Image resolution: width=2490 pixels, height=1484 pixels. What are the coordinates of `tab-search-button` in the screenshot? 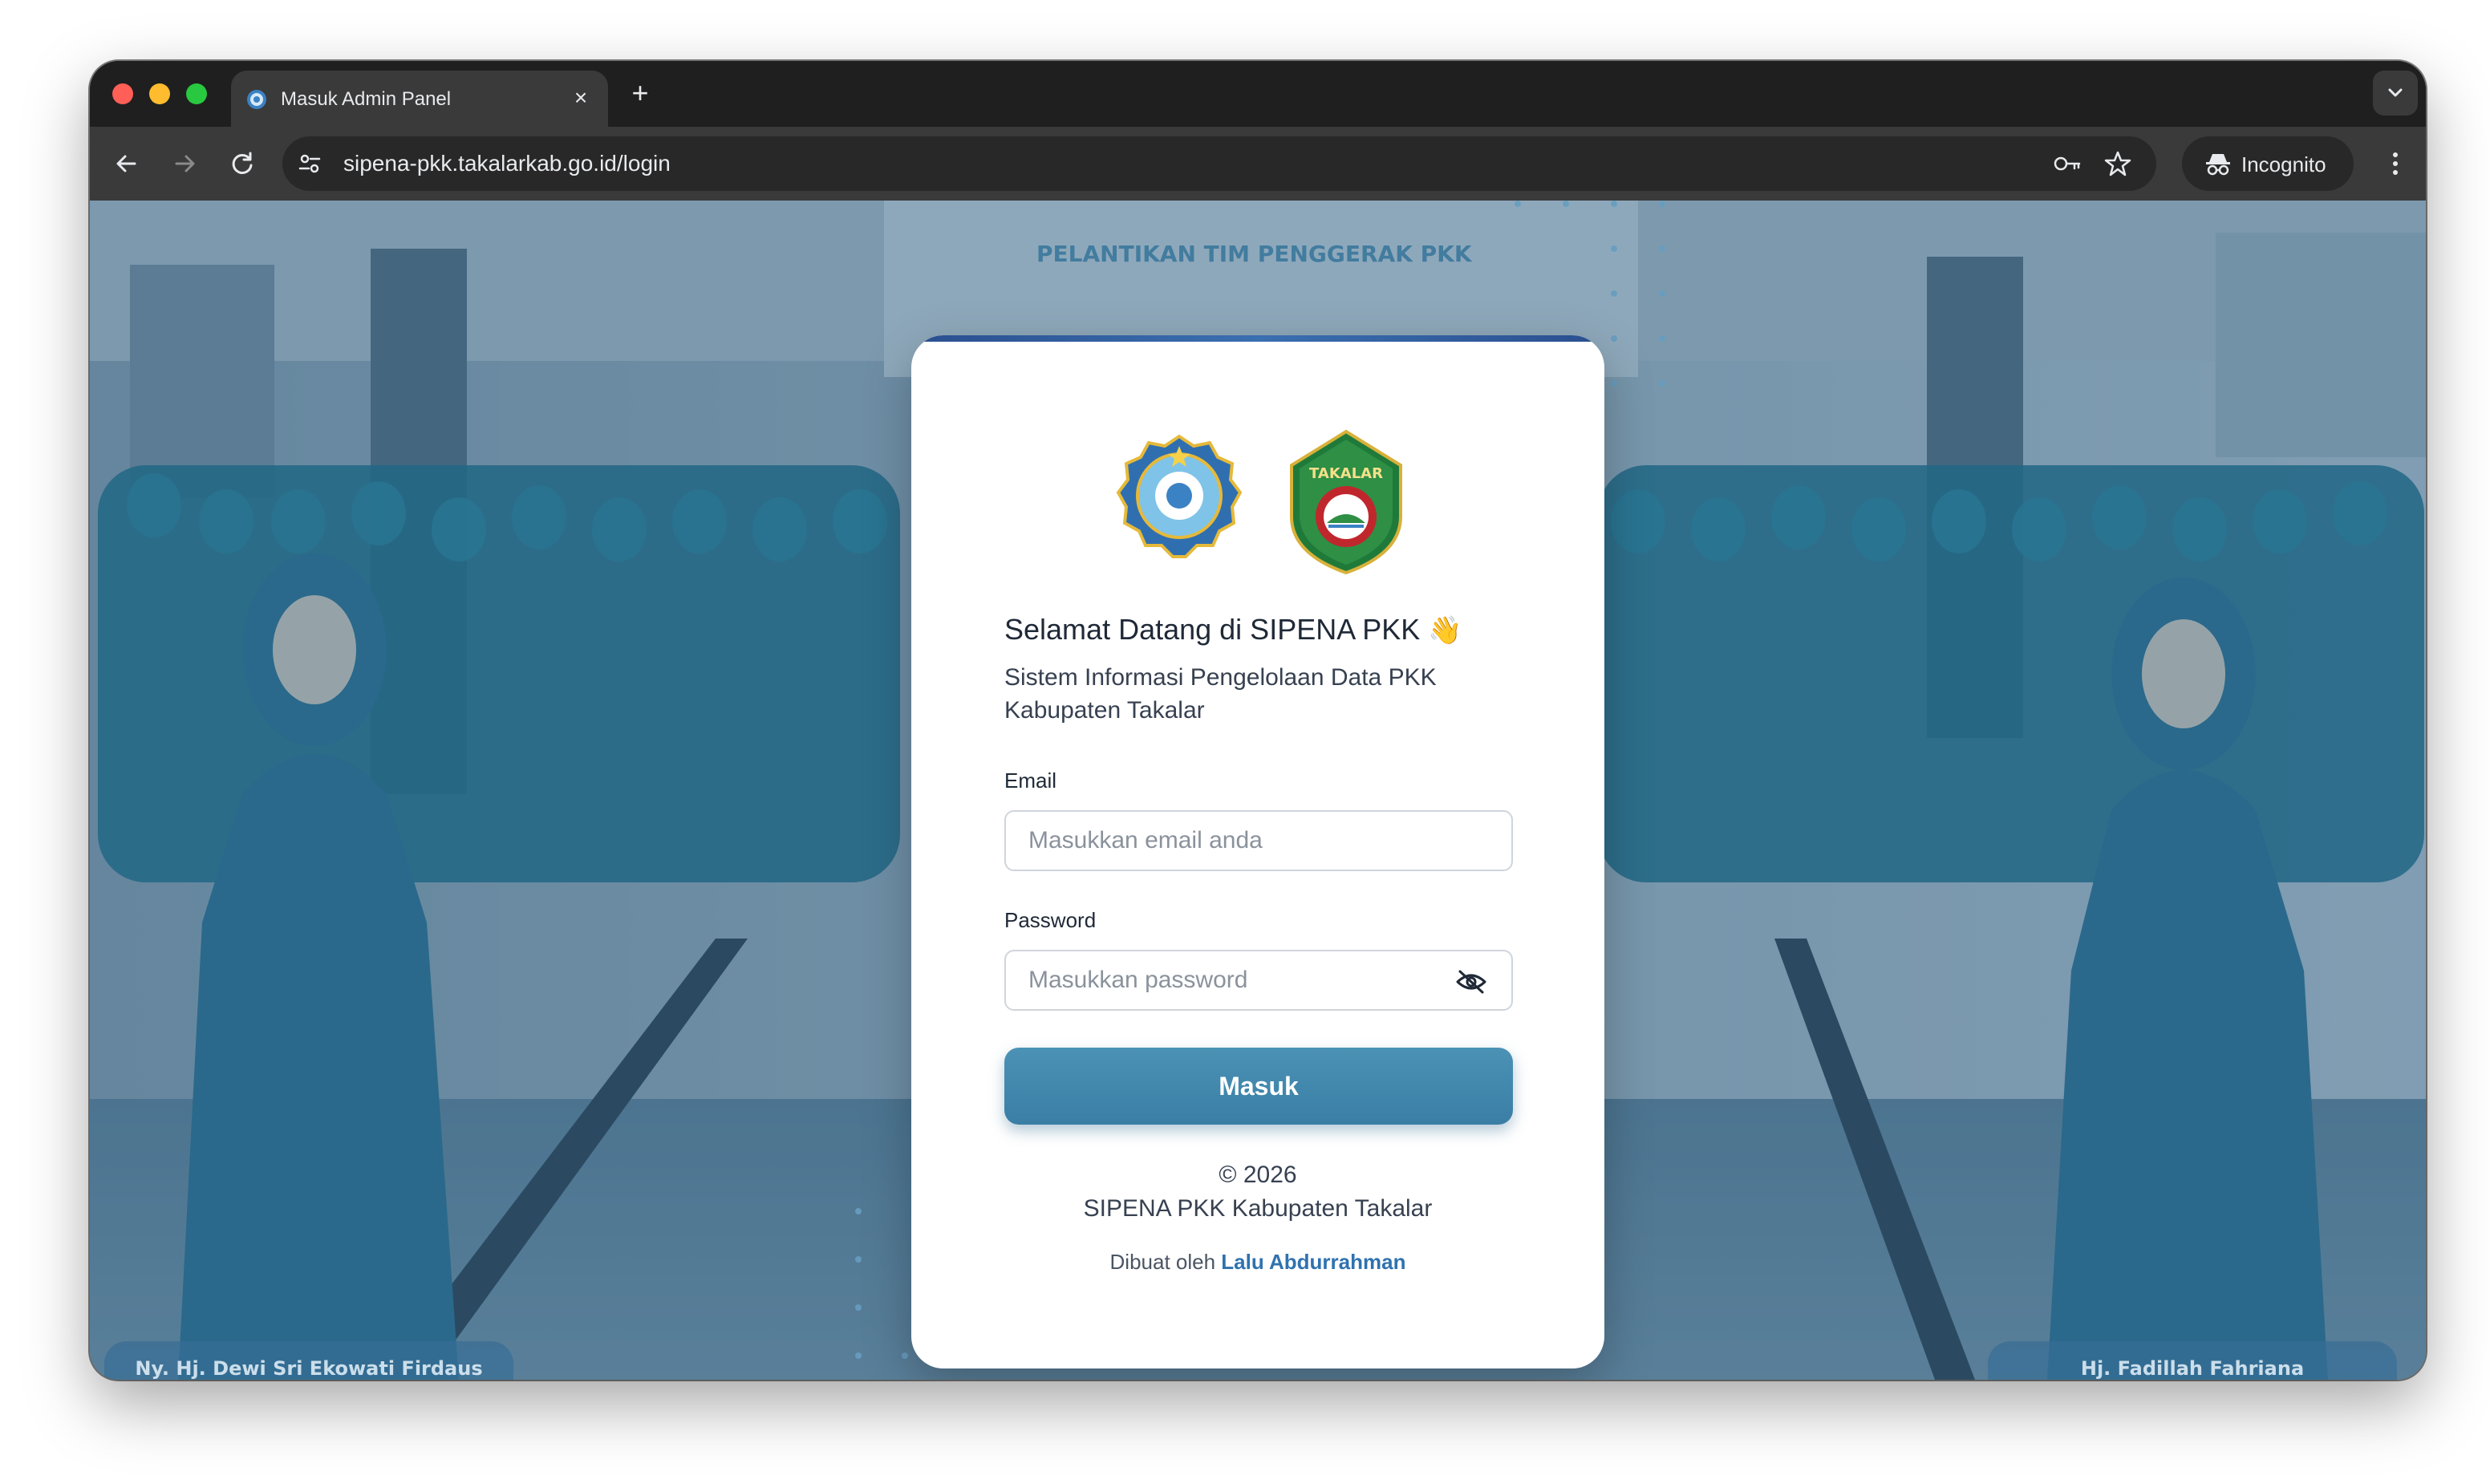 It's located at (2395, 93).